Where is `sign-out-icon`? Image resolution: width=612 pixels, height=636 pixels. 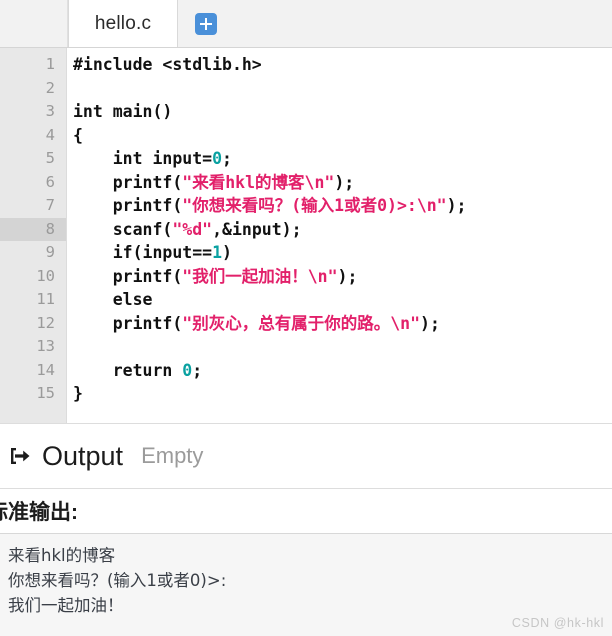
sign-out-icon is located at coordinates (20, 456).